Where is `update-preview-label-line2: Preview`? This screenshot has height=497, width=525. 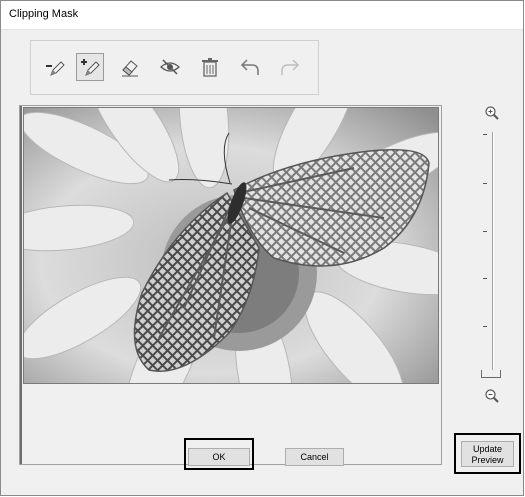
update-preview-label-line2: Preview is located at coordinates (487, 460).